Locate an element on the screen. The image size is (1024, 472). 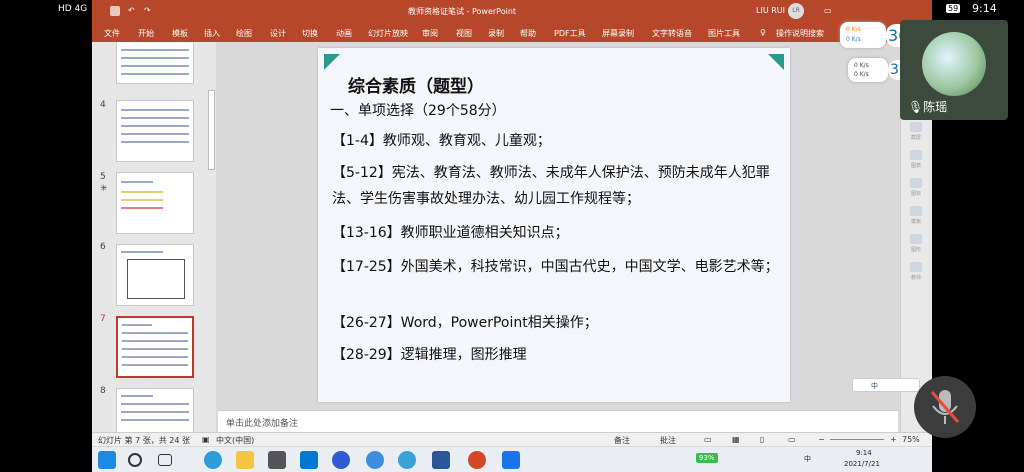
tab-home: 开始 is located at coordinates (146, 33).